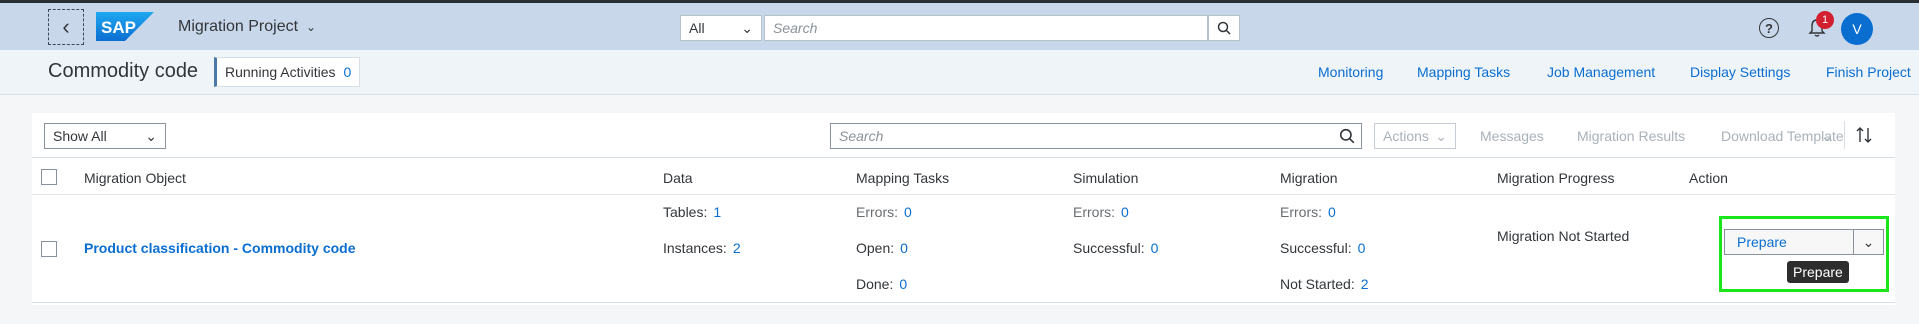 This screenshot has height=324, width=1919. I want to click on header-migration-progress: Migration Progress, so click(1556, 178).